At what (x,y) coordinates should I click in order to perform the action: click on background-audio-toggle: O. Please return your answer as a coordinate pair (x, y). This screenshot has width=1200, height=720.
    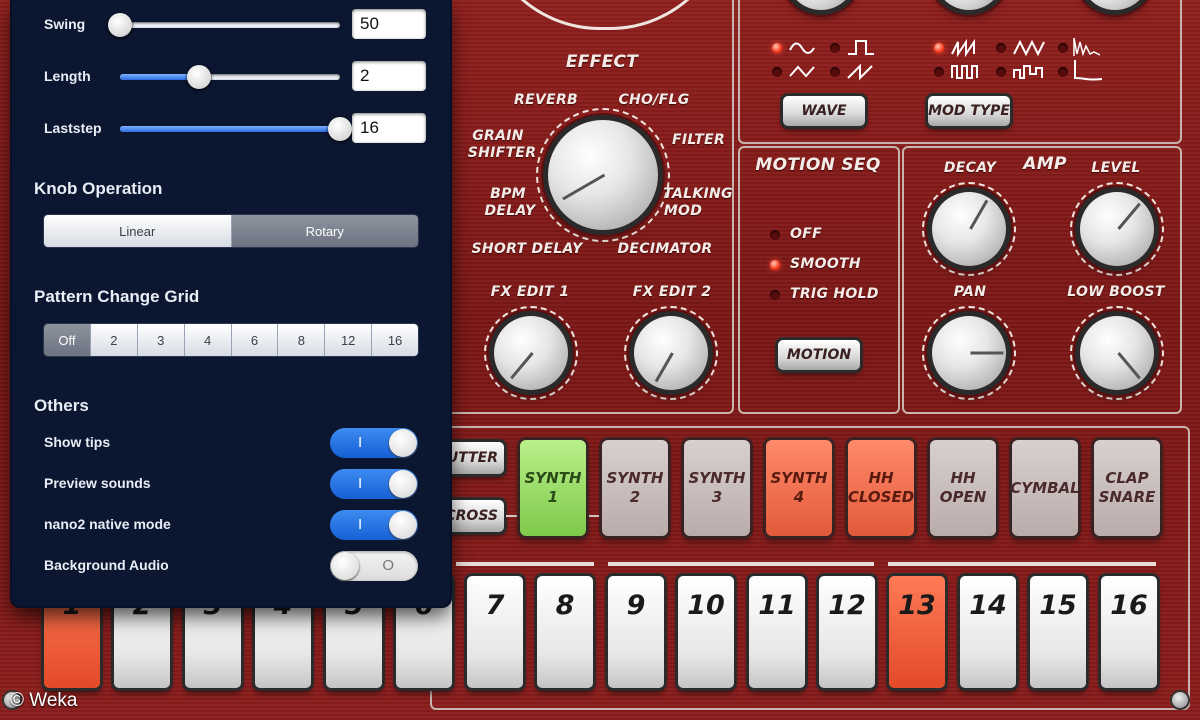
    Looking at the image, I should click on (374, 566).